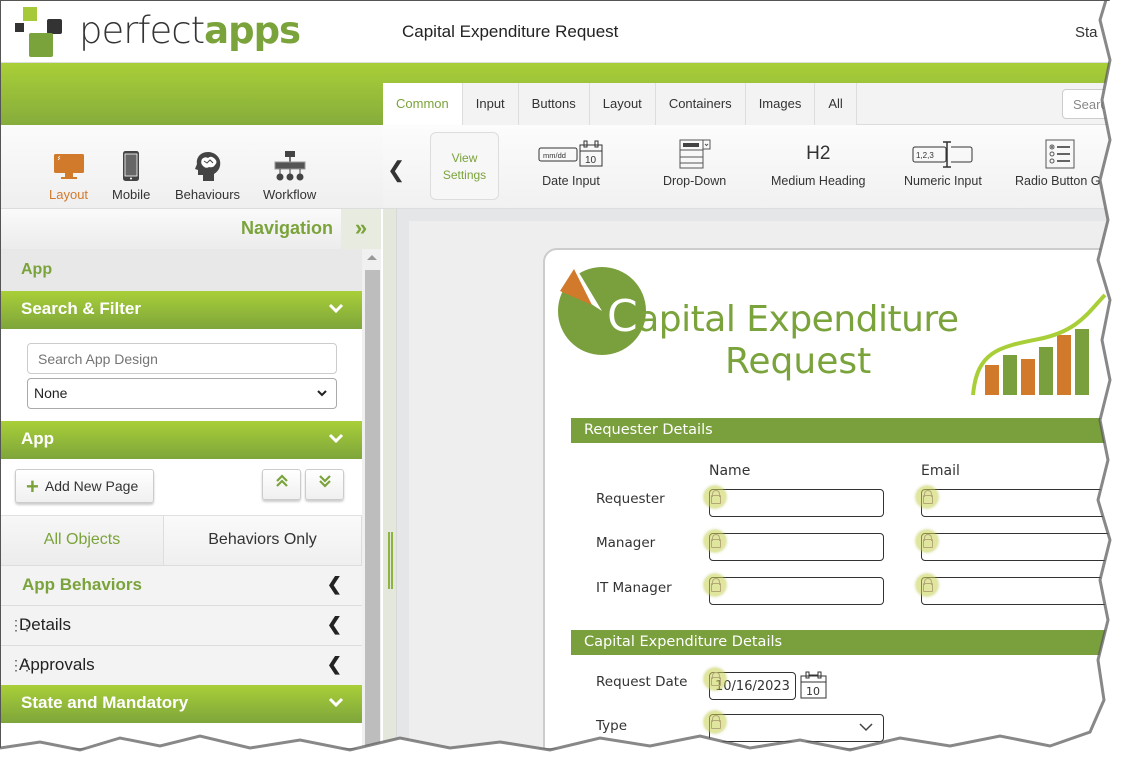 The height and width of the screenshot is (774, 1134). Describe the element at coordinates (390, 560) in the screenshot. I see `splitter-grip-icon` at that location.